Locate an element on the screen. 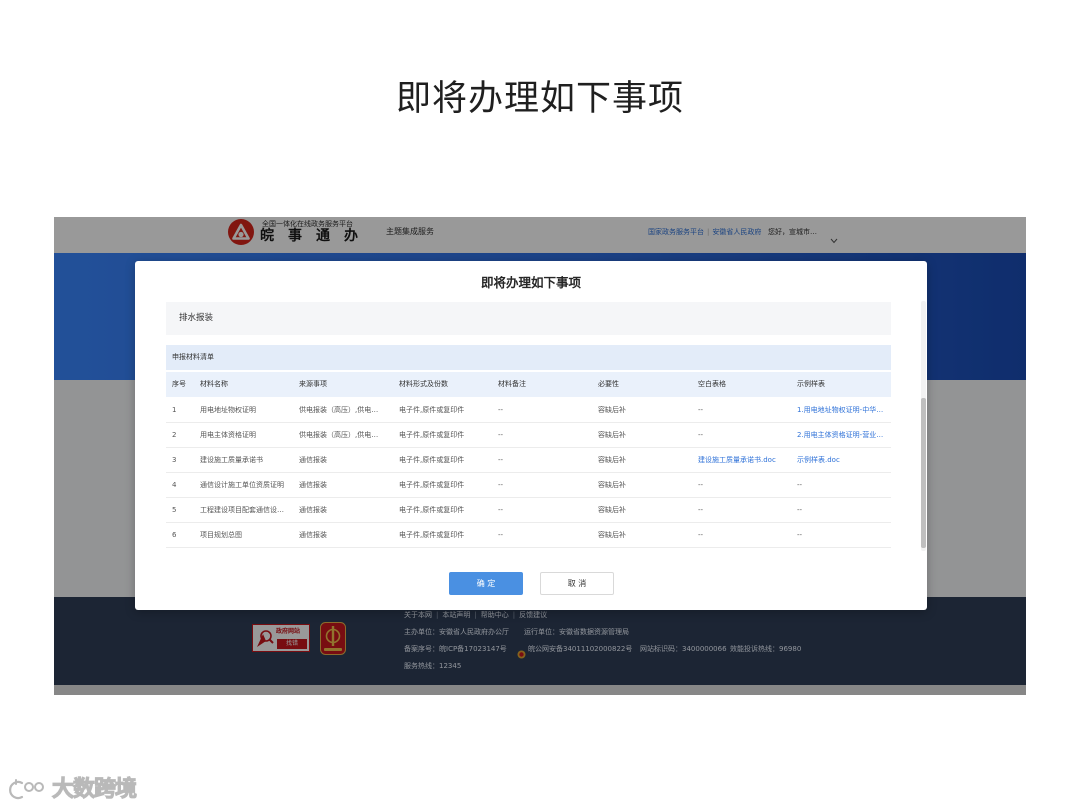 The height and width of the screenshot is (810, 1080). scrollbar-thumb is located at coordinates (923, 473).